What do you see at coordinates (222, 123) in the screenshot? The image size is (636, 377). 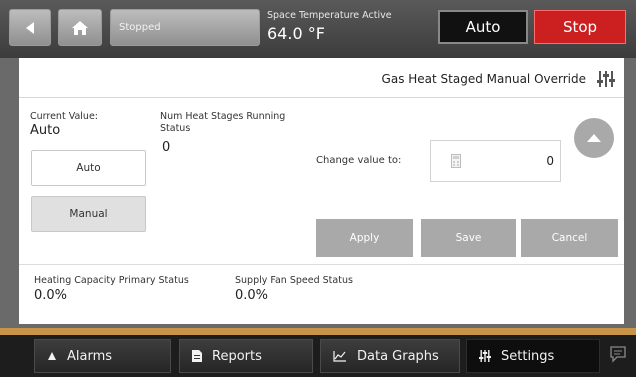 I see `num-heat-stages-label: Num Heat Stages Running Status` at bounding box center [222, 123].